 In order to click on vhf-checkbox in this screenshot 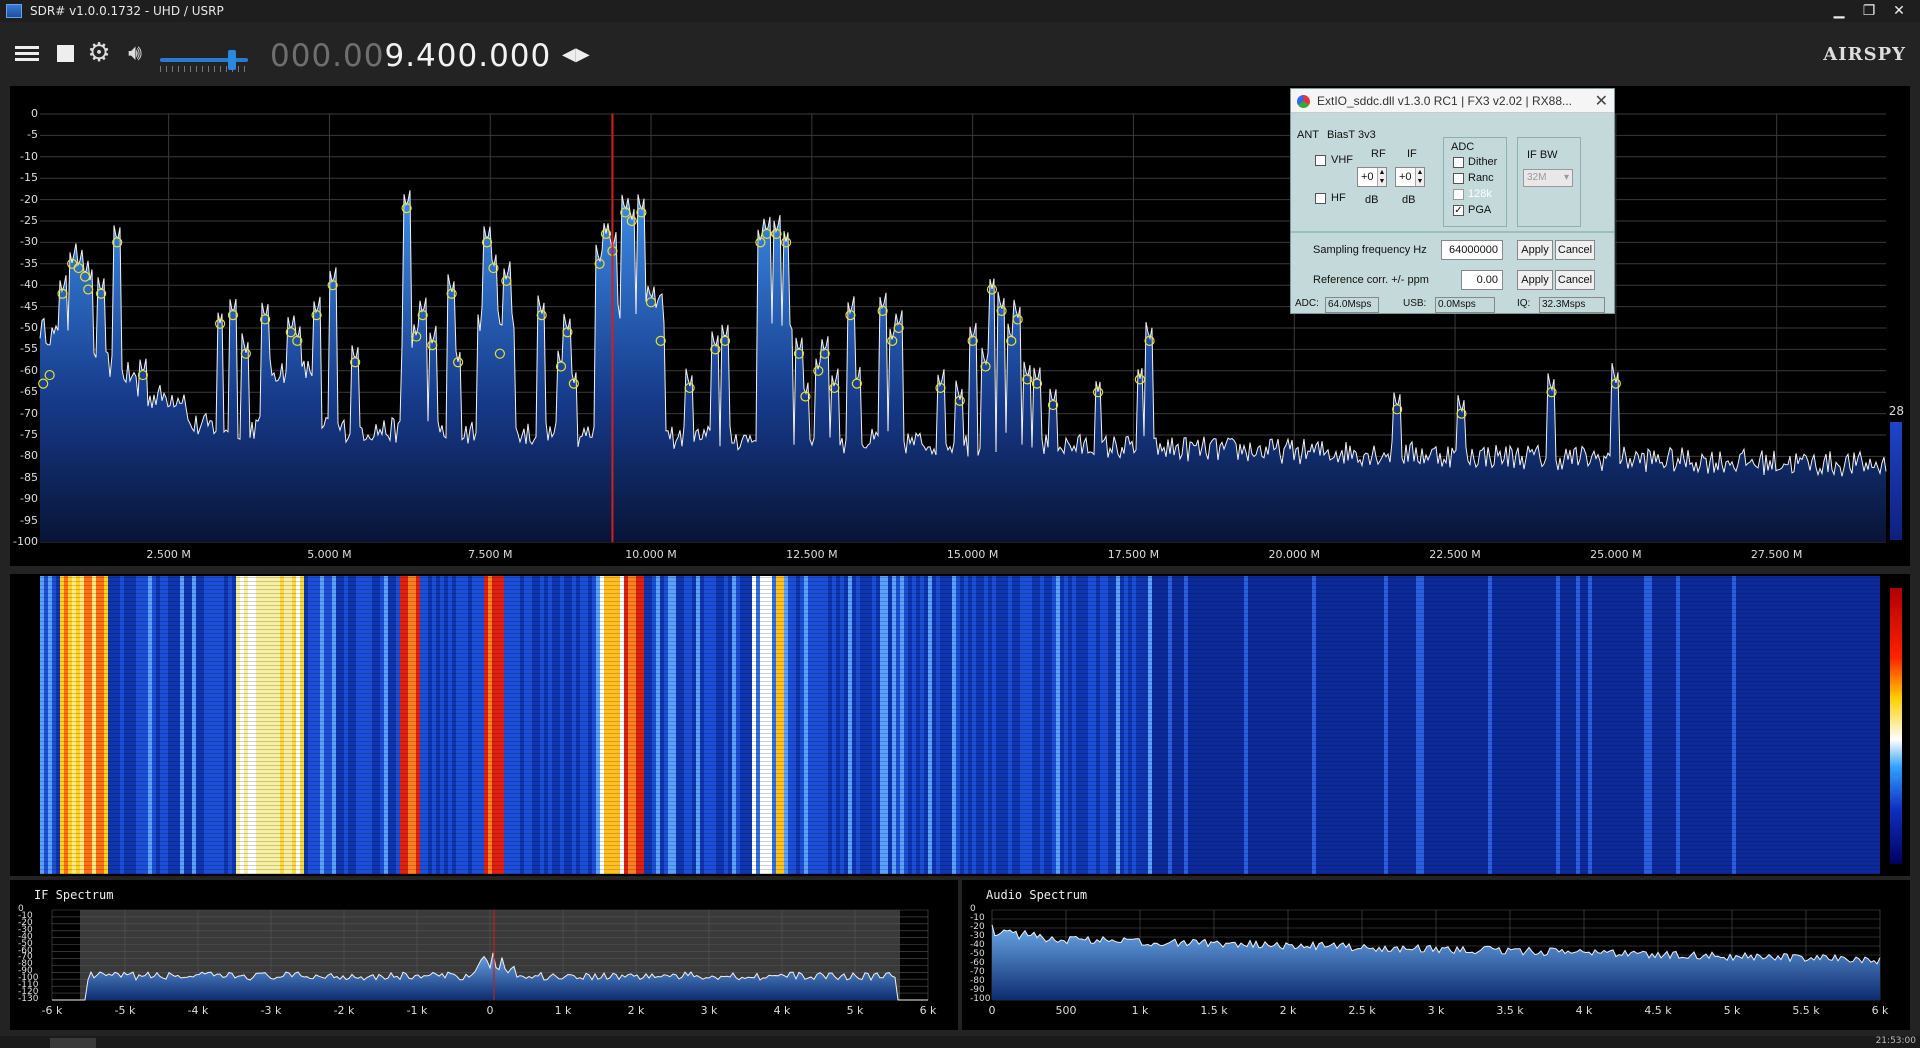, I will do `click(1320, 160)`.